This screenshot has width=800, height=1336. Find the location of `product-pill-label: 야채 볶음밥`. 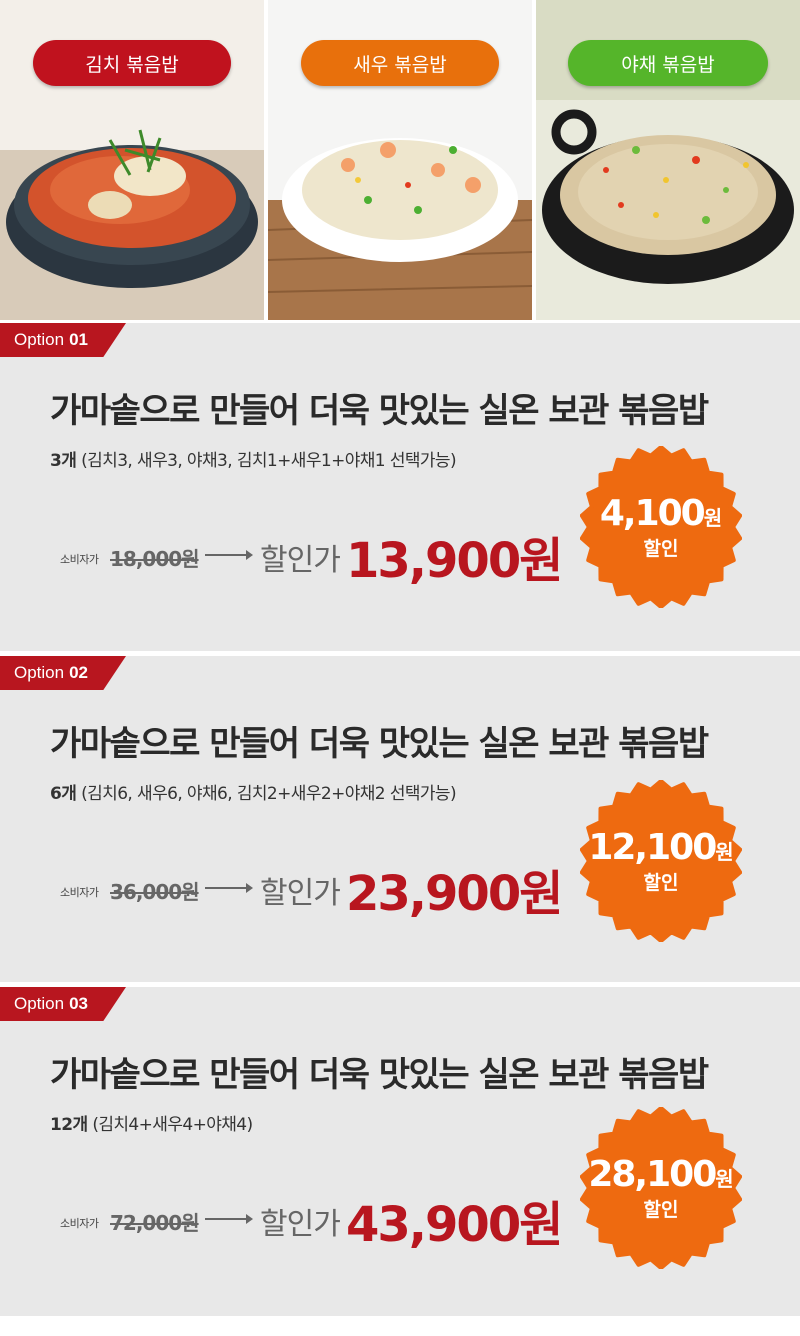

product-pill-label: 야채 볶음밥 is located at coordinates (668, 64).